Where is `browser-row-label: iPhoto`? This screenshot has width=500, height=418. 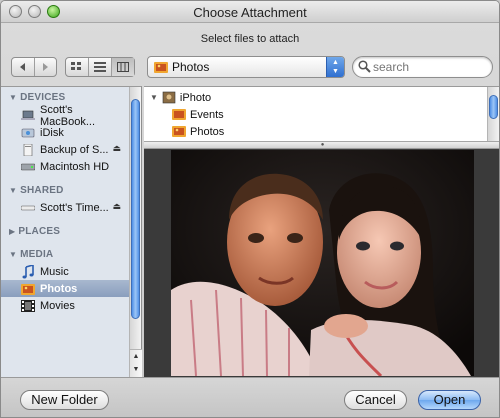 browser-row-label: iPhoto is located at coordinates (195, 97).